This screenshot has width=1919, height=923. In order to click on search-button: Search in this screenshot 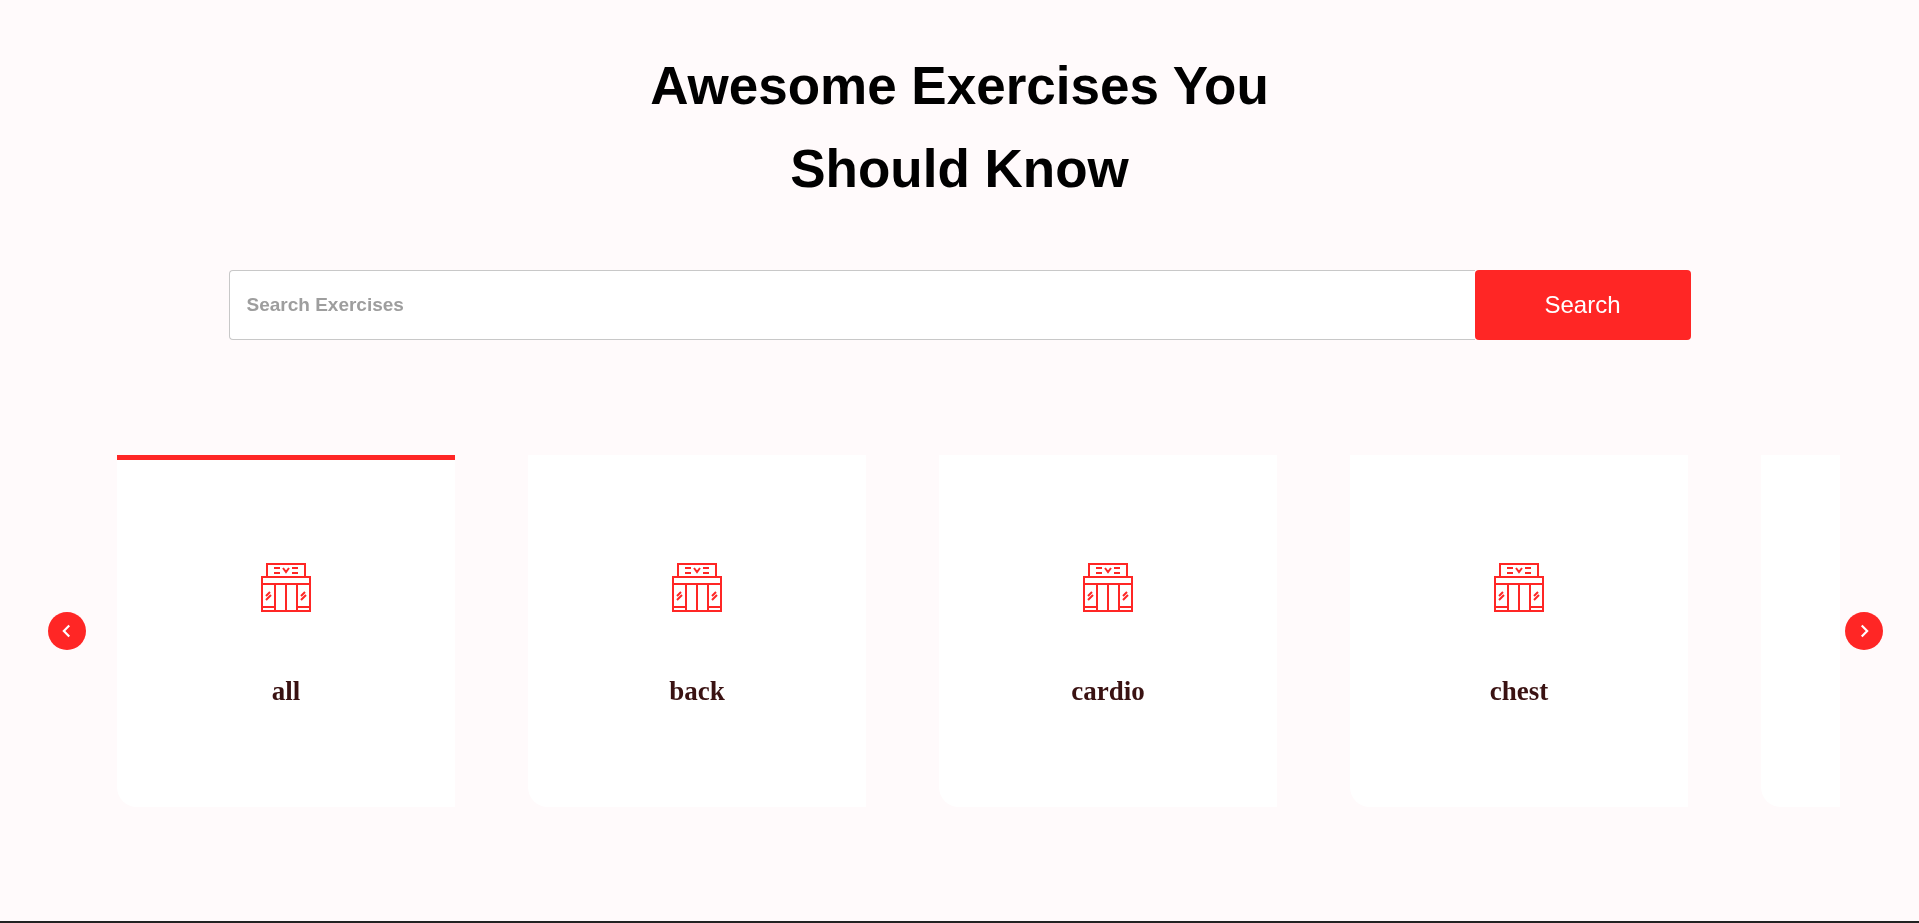, I will do `click(1582, 305)`.